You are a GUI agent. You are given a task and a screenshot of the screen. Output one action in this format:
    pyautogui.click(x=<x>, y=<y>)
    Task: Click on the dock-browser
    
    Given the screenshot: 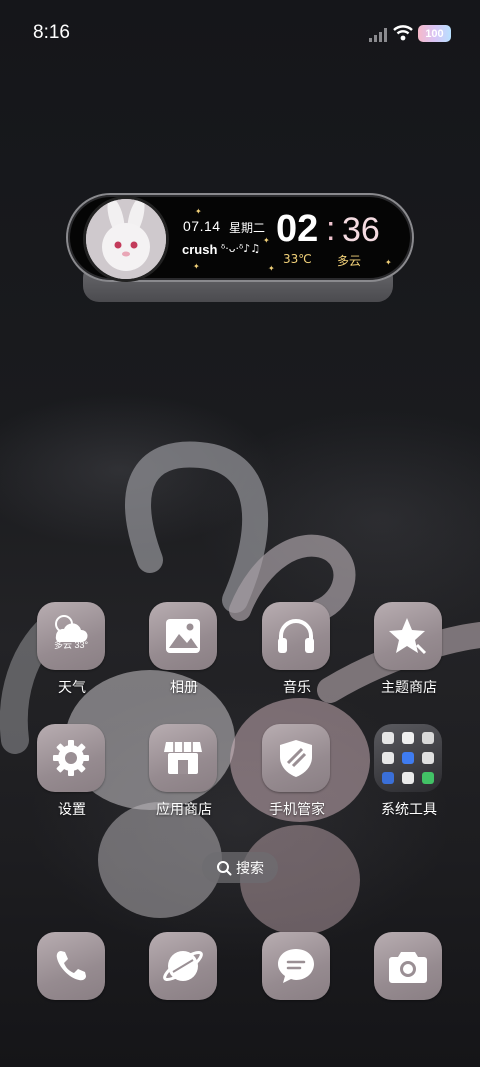 What is the action you would take?
    pyautogui.click(x=184, y=988)
    